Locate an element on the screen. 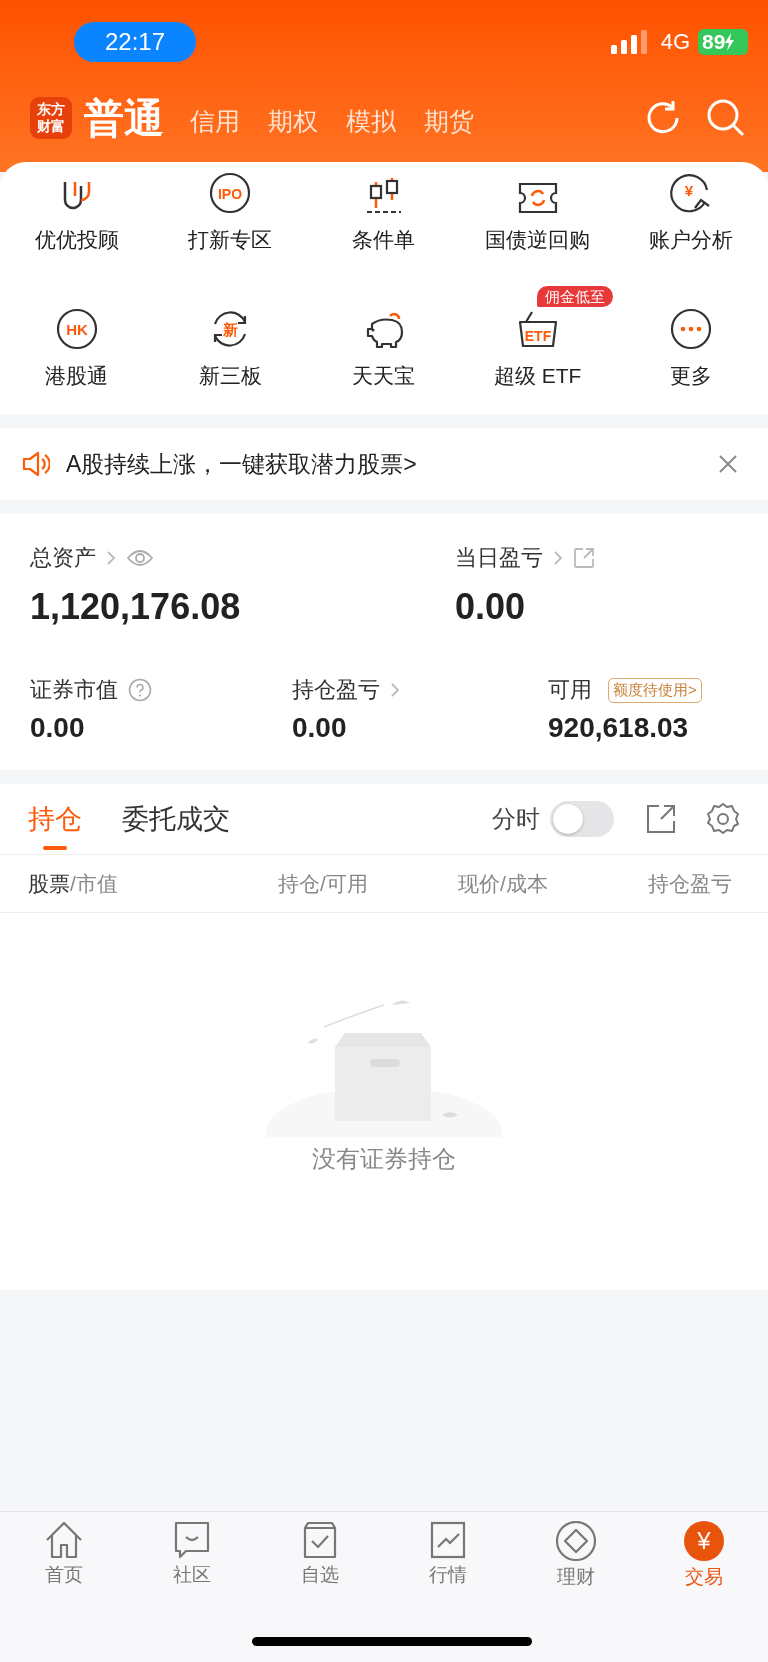  chat-icon is located at coordinates (192, 1540).